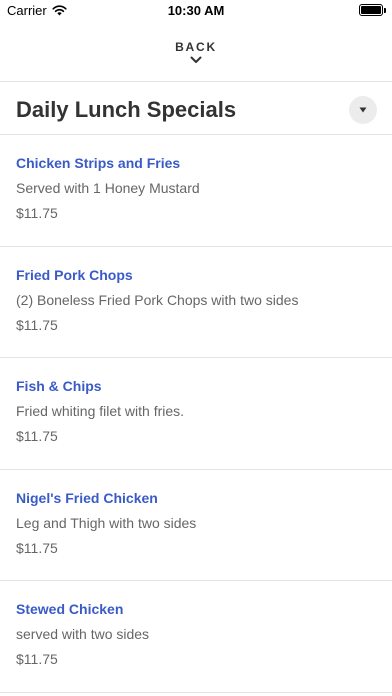 The height and width of the screenshot is (696, 392). I want to click on chevron-down-icon, so click(196, 59).